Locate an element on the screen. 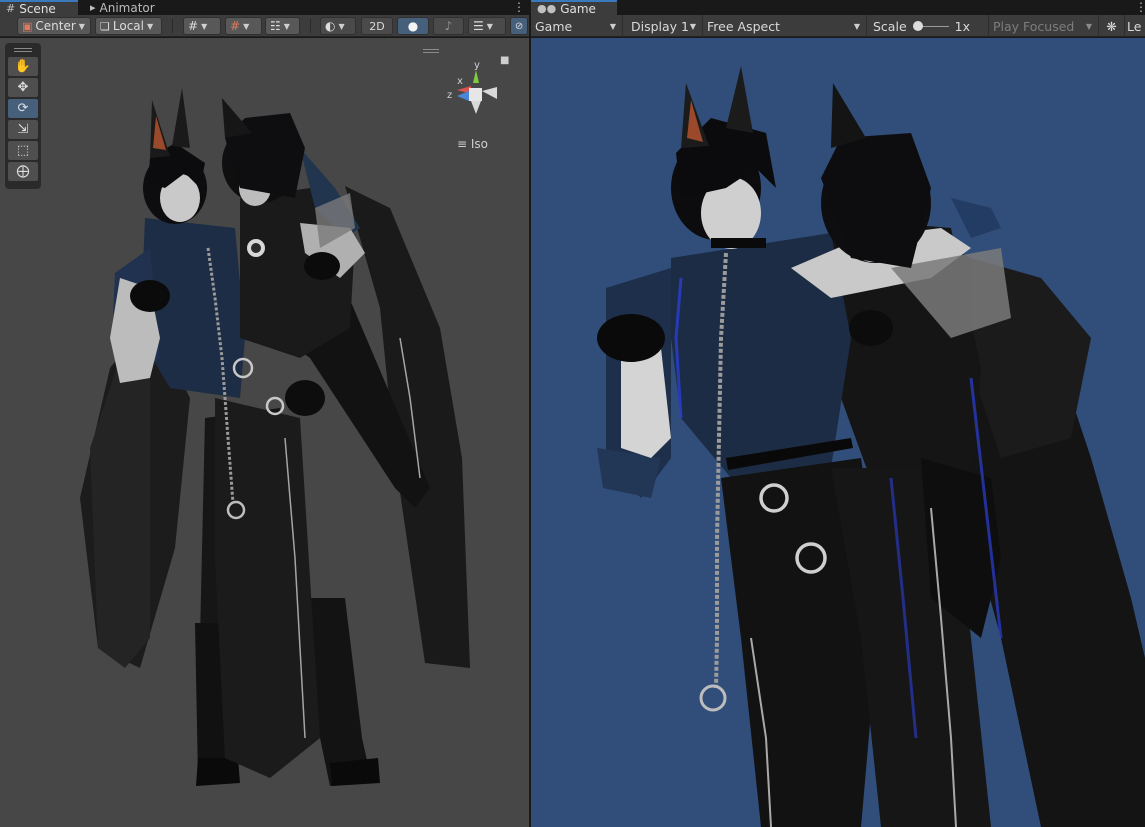 The height and width of the screenshot is (827, 1145). gizmo-z-cone is located at coordinates (463, 96).